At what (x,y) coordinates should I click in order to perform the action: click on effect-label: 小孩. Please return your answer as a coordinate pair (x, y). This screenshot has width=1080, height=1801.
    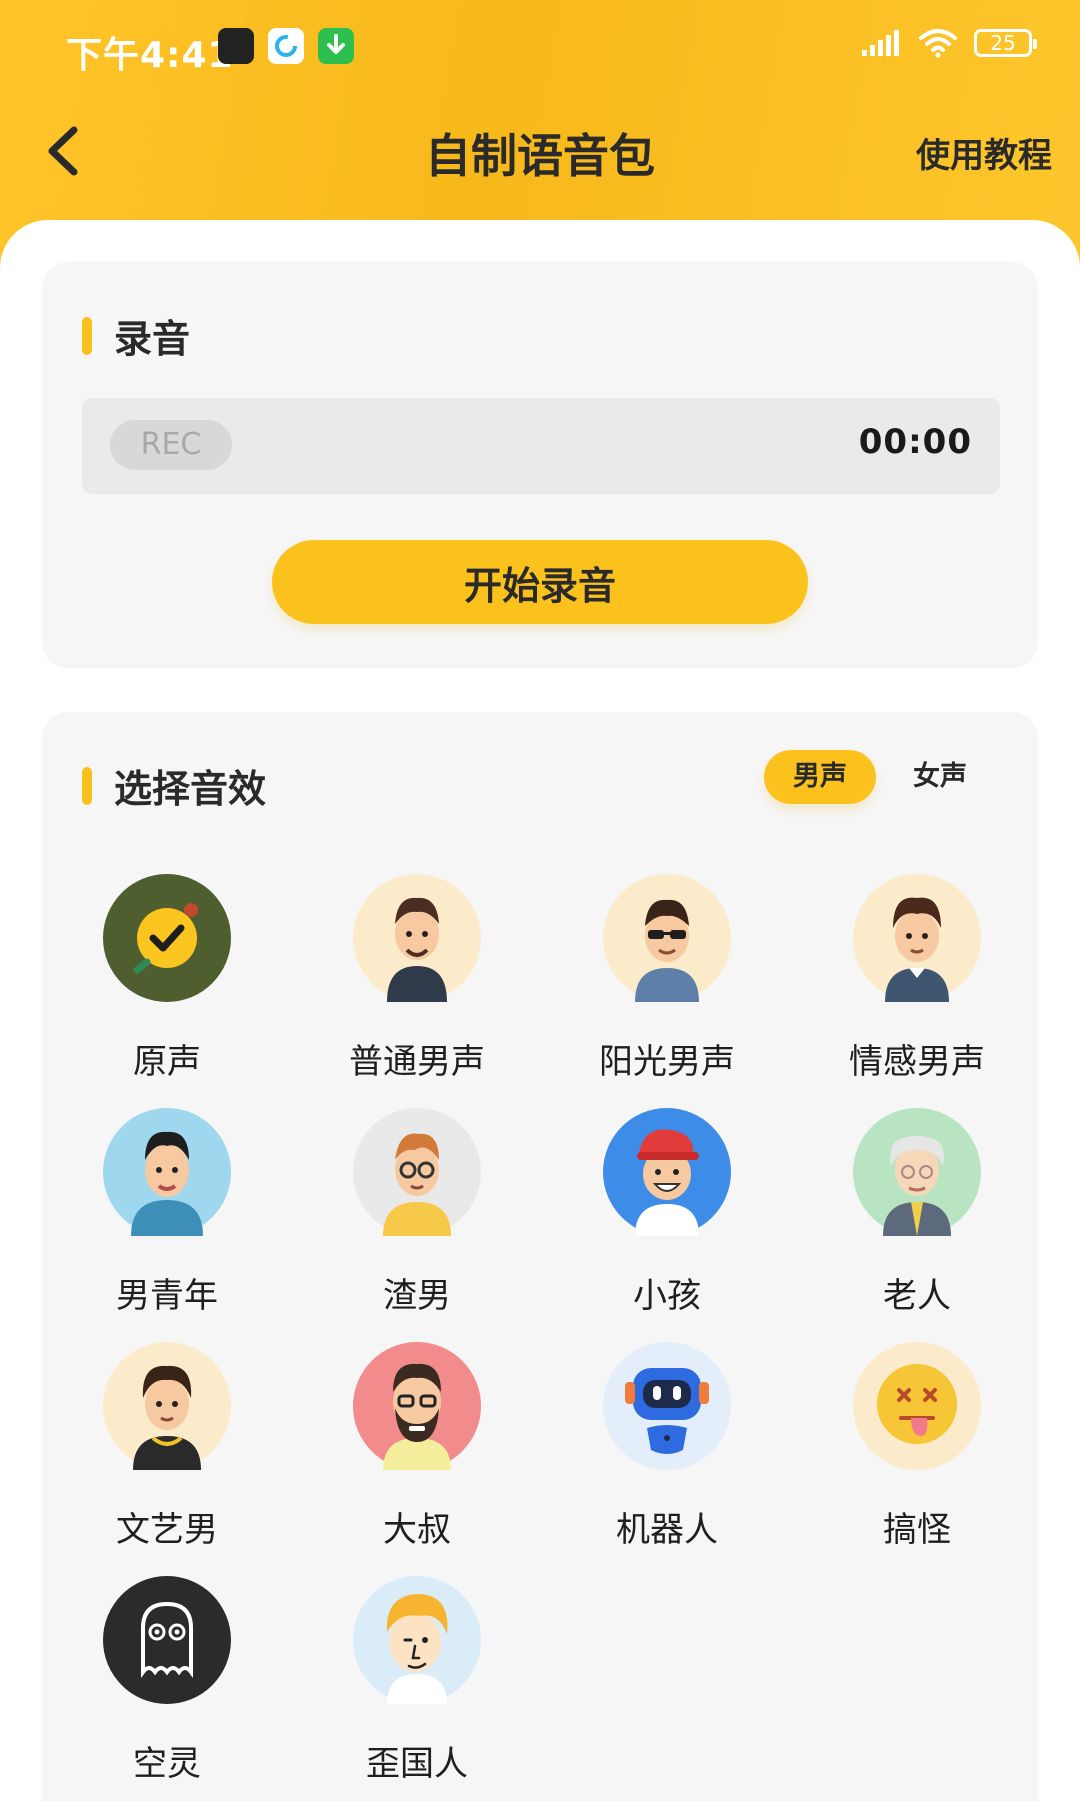
    Looking at the image, I should click on (667, 1296).